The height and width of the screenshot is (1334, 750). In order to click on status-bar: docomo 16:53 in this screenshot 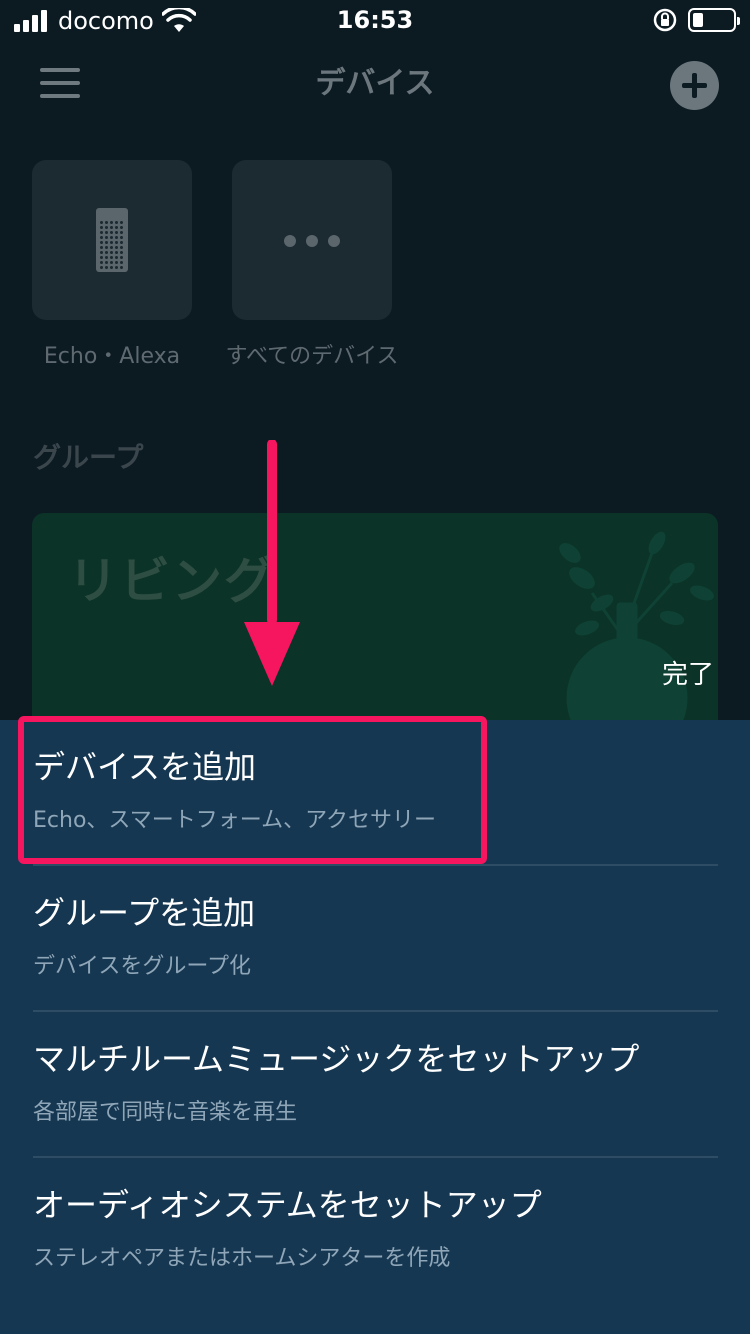, I will do `click(375, 22)`.